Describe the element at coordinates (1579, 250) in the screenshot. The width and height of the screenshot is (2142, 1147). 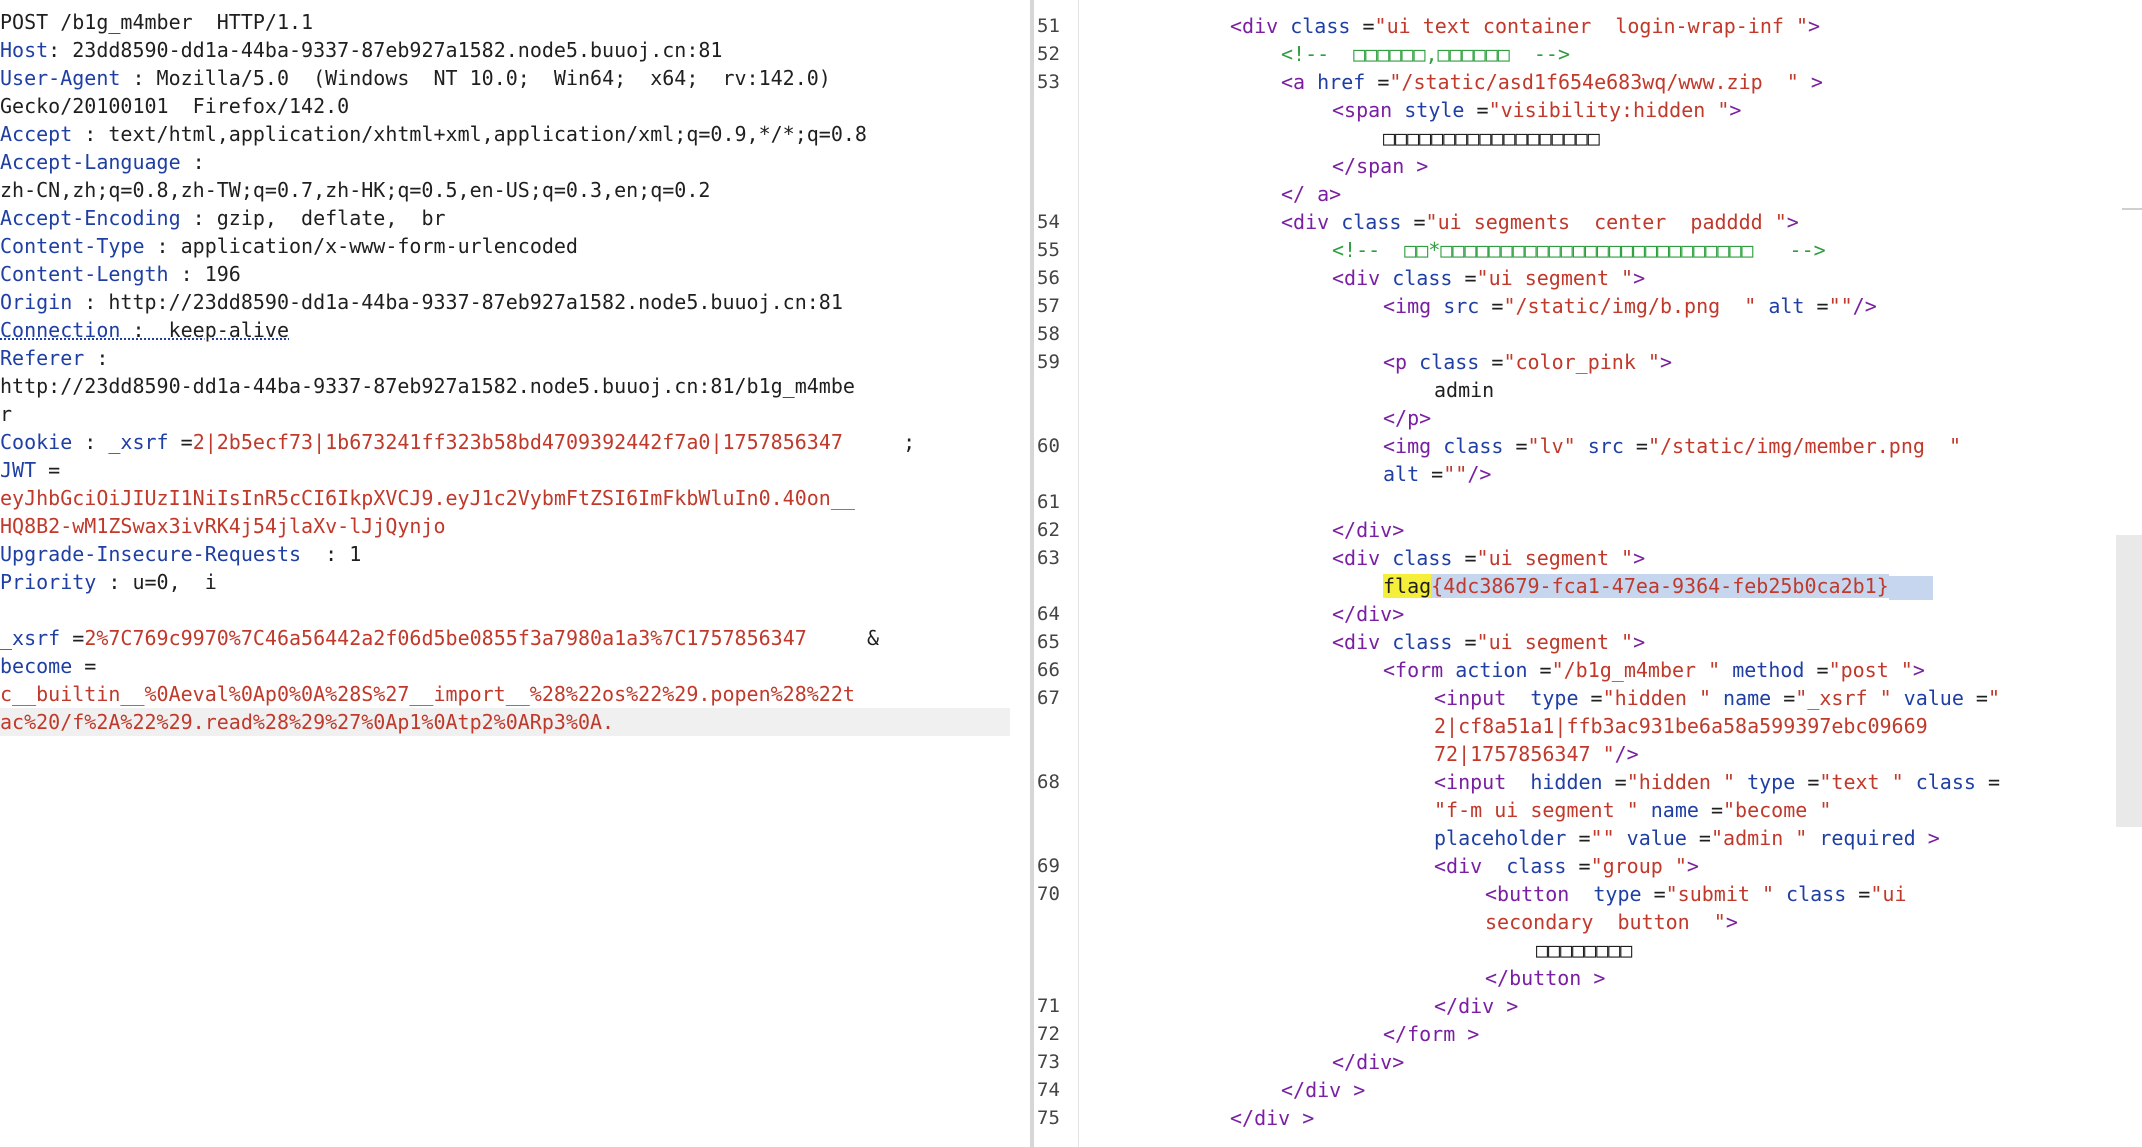
I see `code-token: <!-- □□*□□□□□□□□□□□□□□□□□□□□□□□□□□ -->` at that location.